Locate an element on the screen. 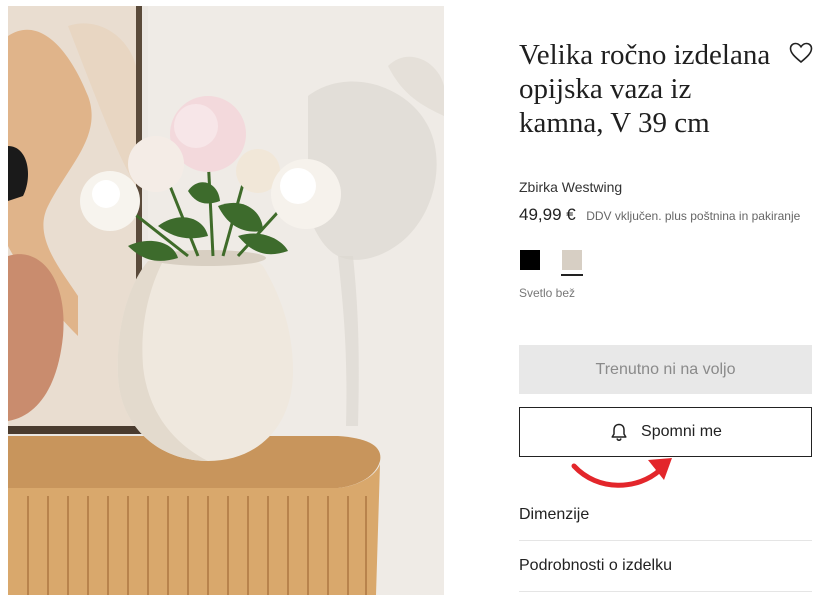 Image resolution: width=824 pixels, height=607 pixels. brand-name: Zbirka Westwing is located at coordinates (570, 187).